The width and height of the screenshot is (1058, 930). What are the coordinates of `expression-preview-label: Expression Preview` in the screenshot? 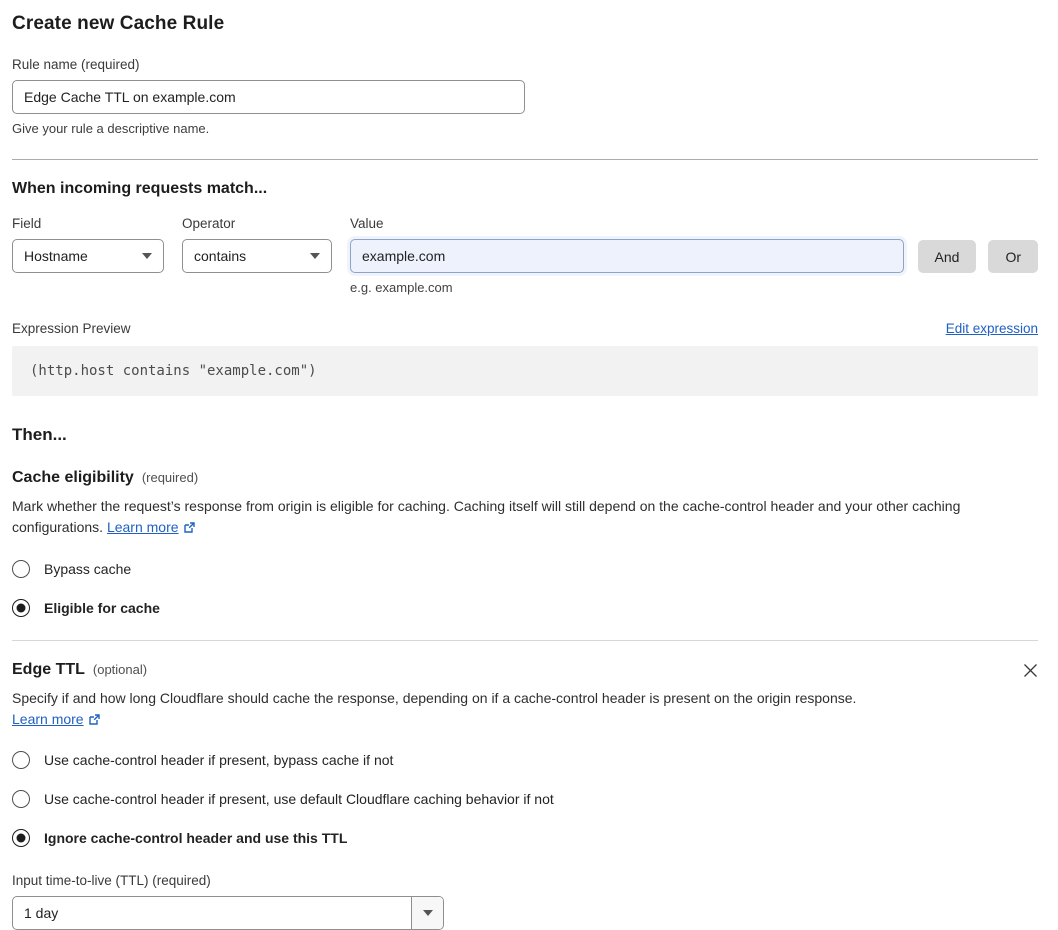 It's located at (71, 328).